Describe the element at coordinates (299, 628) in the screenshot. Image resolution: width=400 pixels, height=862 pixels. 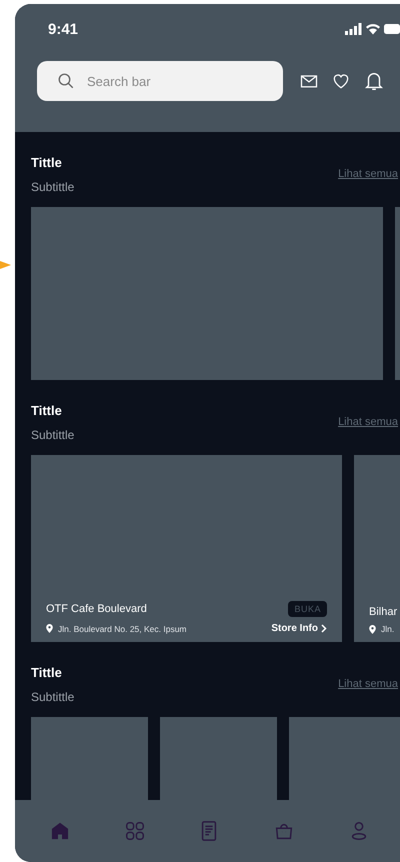
I see `store-info-link: Store Info` at that location.